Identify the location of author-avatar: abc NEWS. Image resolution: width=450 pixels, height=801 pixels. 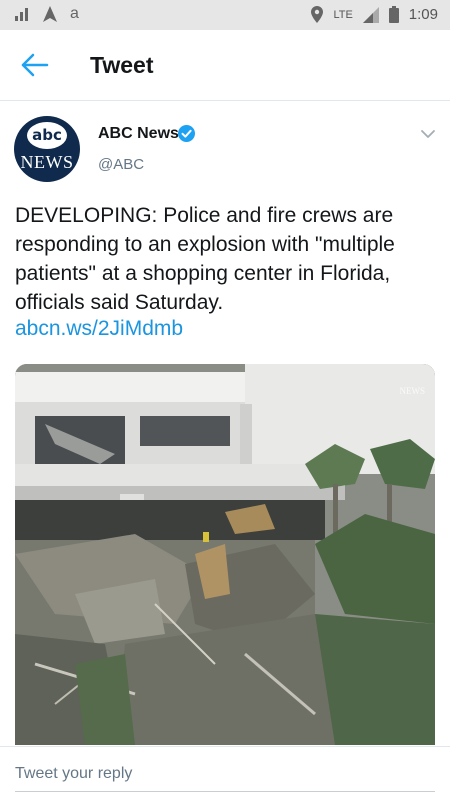
(47, 149).